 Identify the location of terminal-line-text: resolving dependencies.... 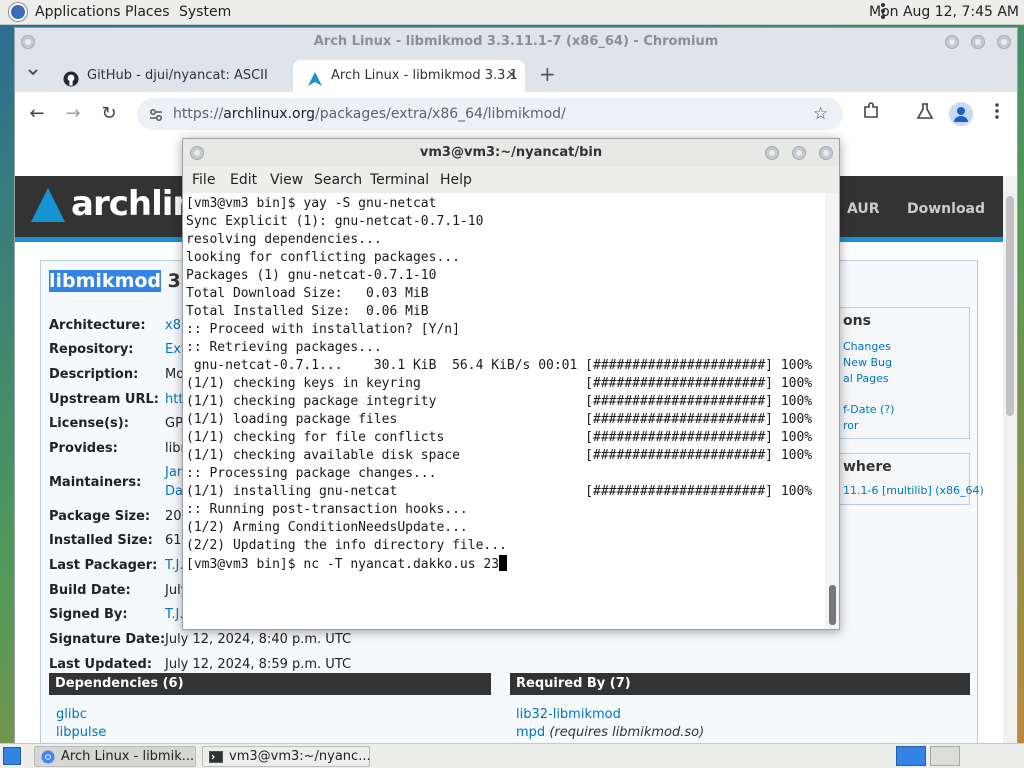
(284, 239).